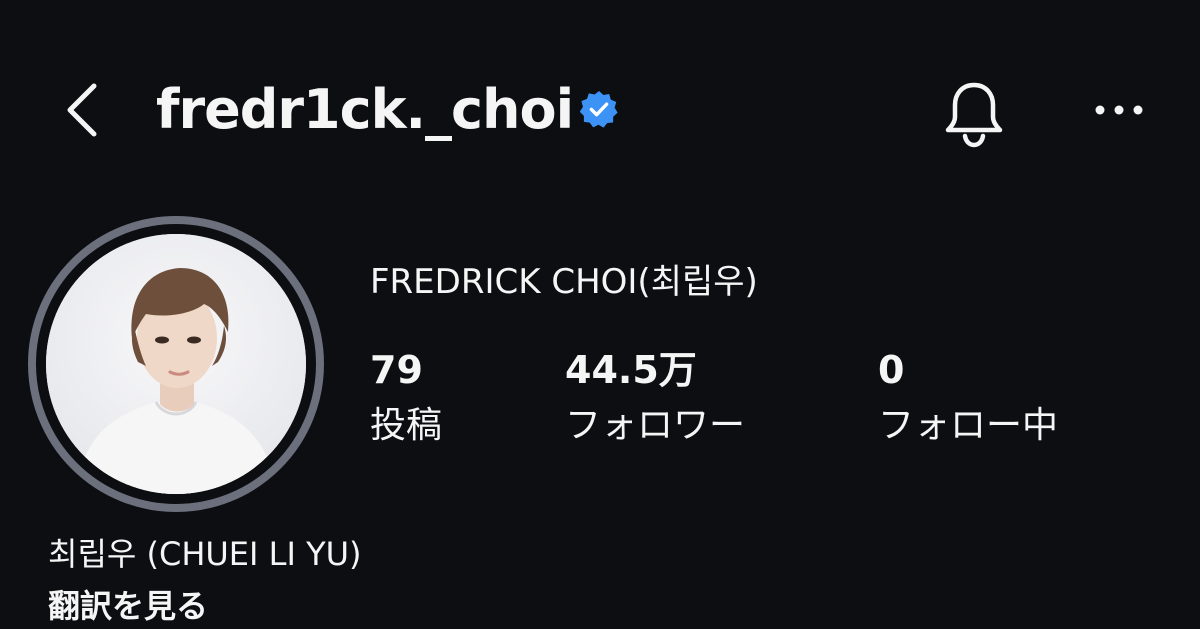 This screenshot has height=629, width=1200. What do you see at coordinates (631, 370) in the screenshot?
I see `stat-followers-value: 44.5万` at bounding box center [631, 370].